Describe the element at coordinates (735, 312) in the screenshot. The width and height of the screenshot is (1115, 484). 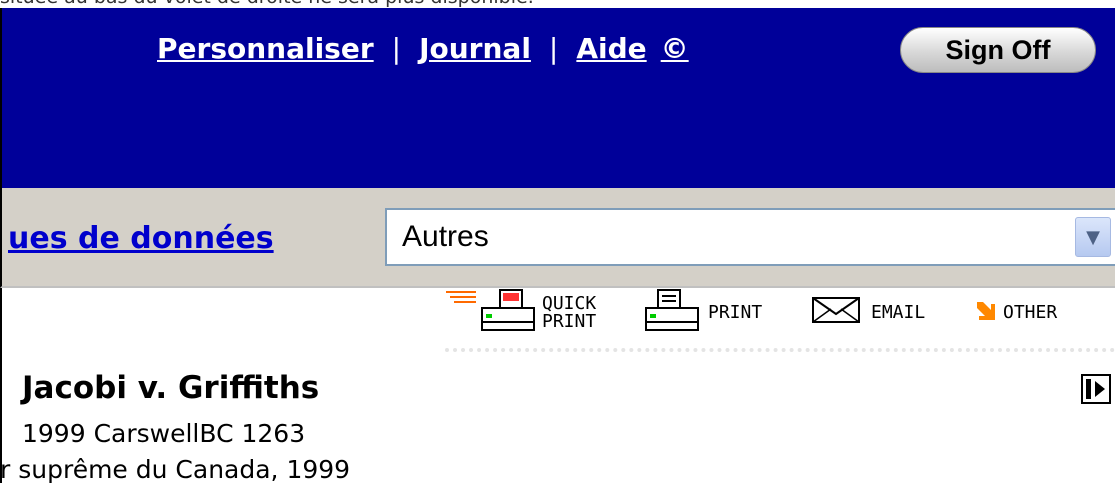
I see `print-label: PRINT` at that location.